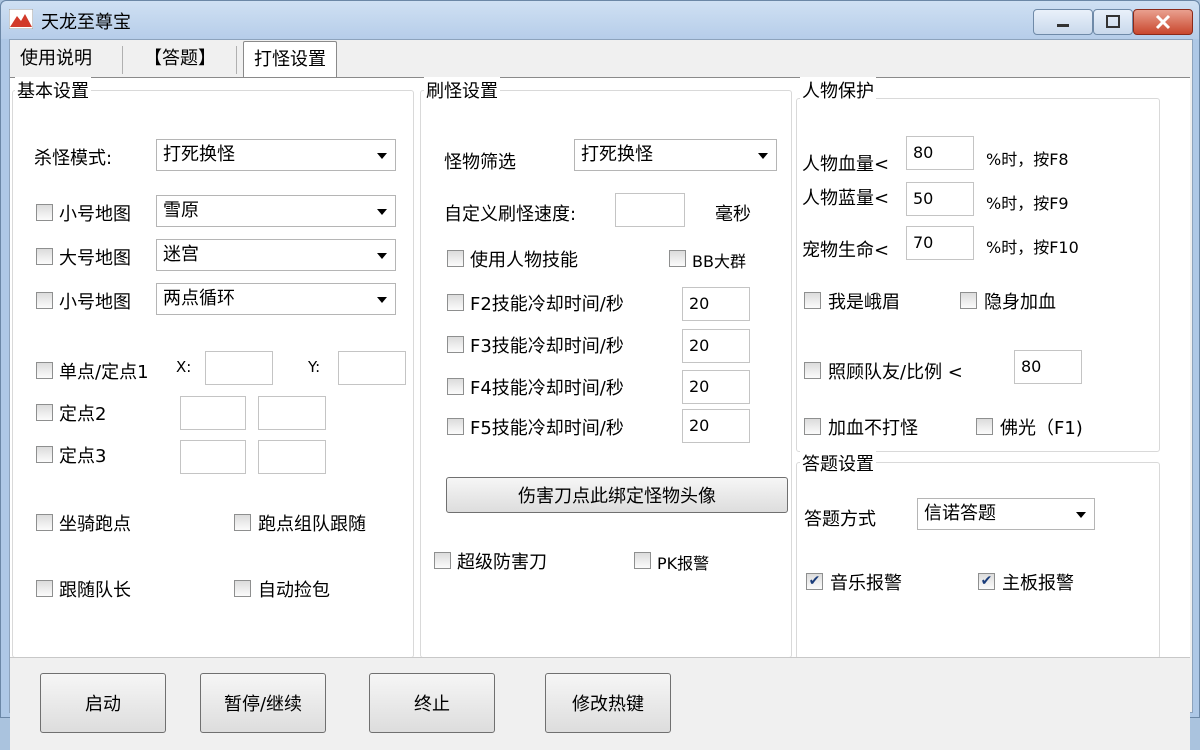 The height and width of the screenshot is (750, 1200). I want to click on kill-mode-select: 打死换怪, so click(276, 155).